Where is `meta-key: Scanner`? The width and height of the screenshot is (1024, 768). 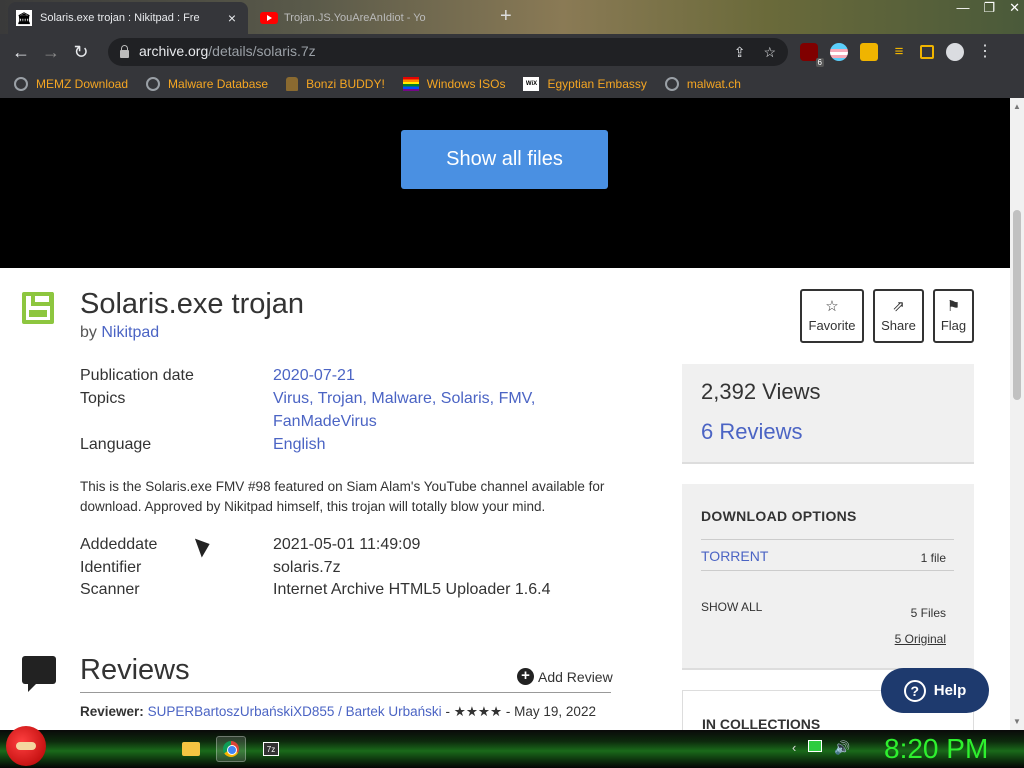
meta-key: Scanner is located at coordinates (110, 589).